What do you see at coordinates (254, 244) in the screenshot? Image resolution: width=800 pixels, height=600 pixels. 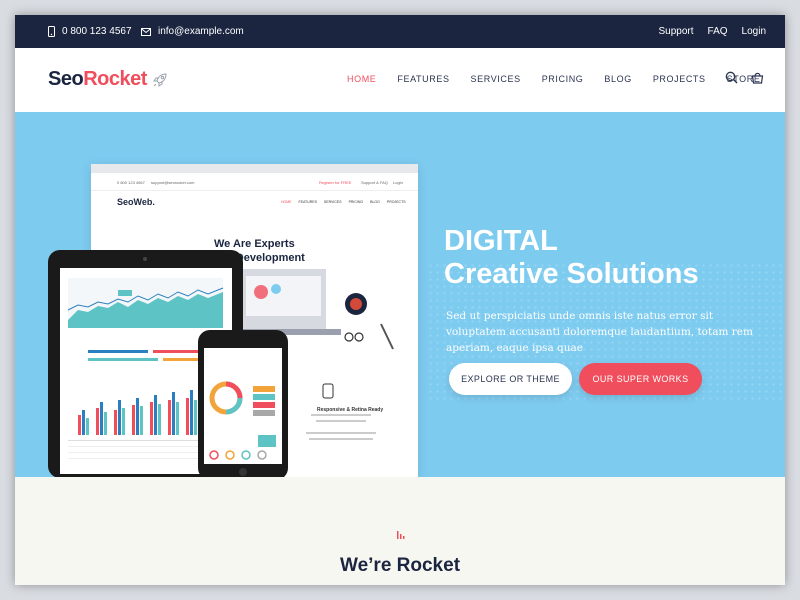 I see `mock-heading-1: We Are Experts` at bounding box center [254, 244].